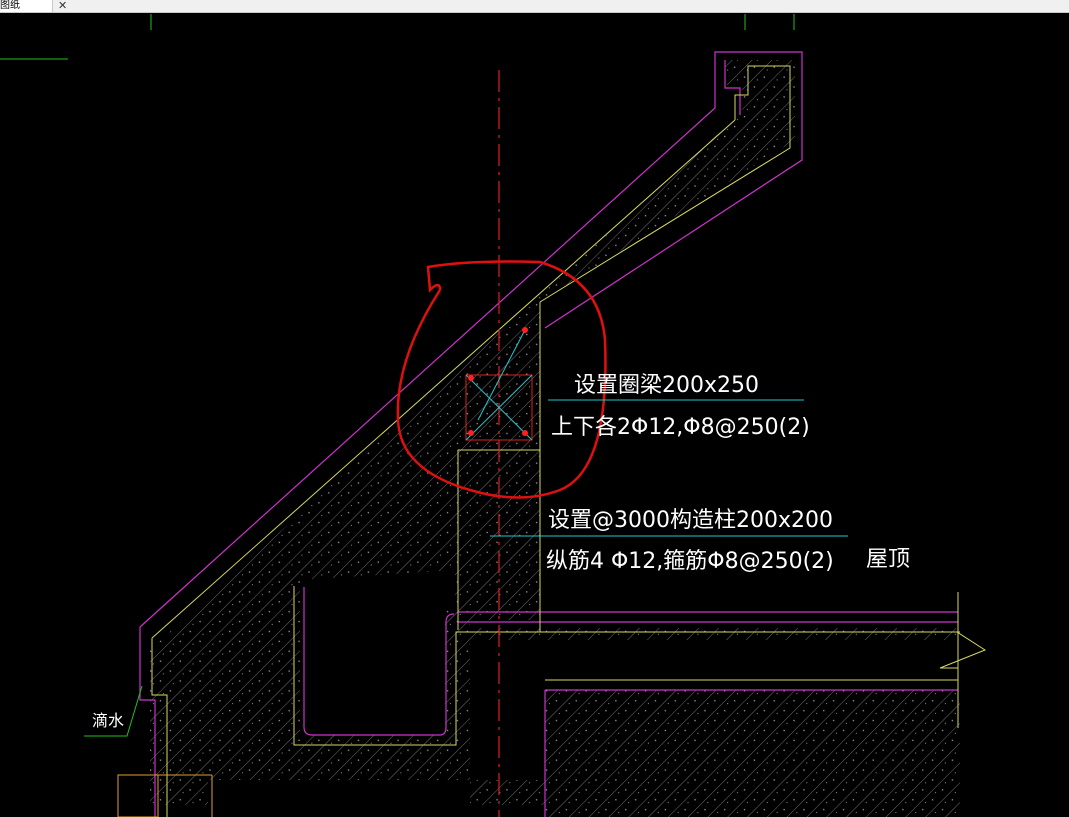  Describe the element at coordinates (62, 5) in the screenshot. I see `close-icon: ✕` at that location.